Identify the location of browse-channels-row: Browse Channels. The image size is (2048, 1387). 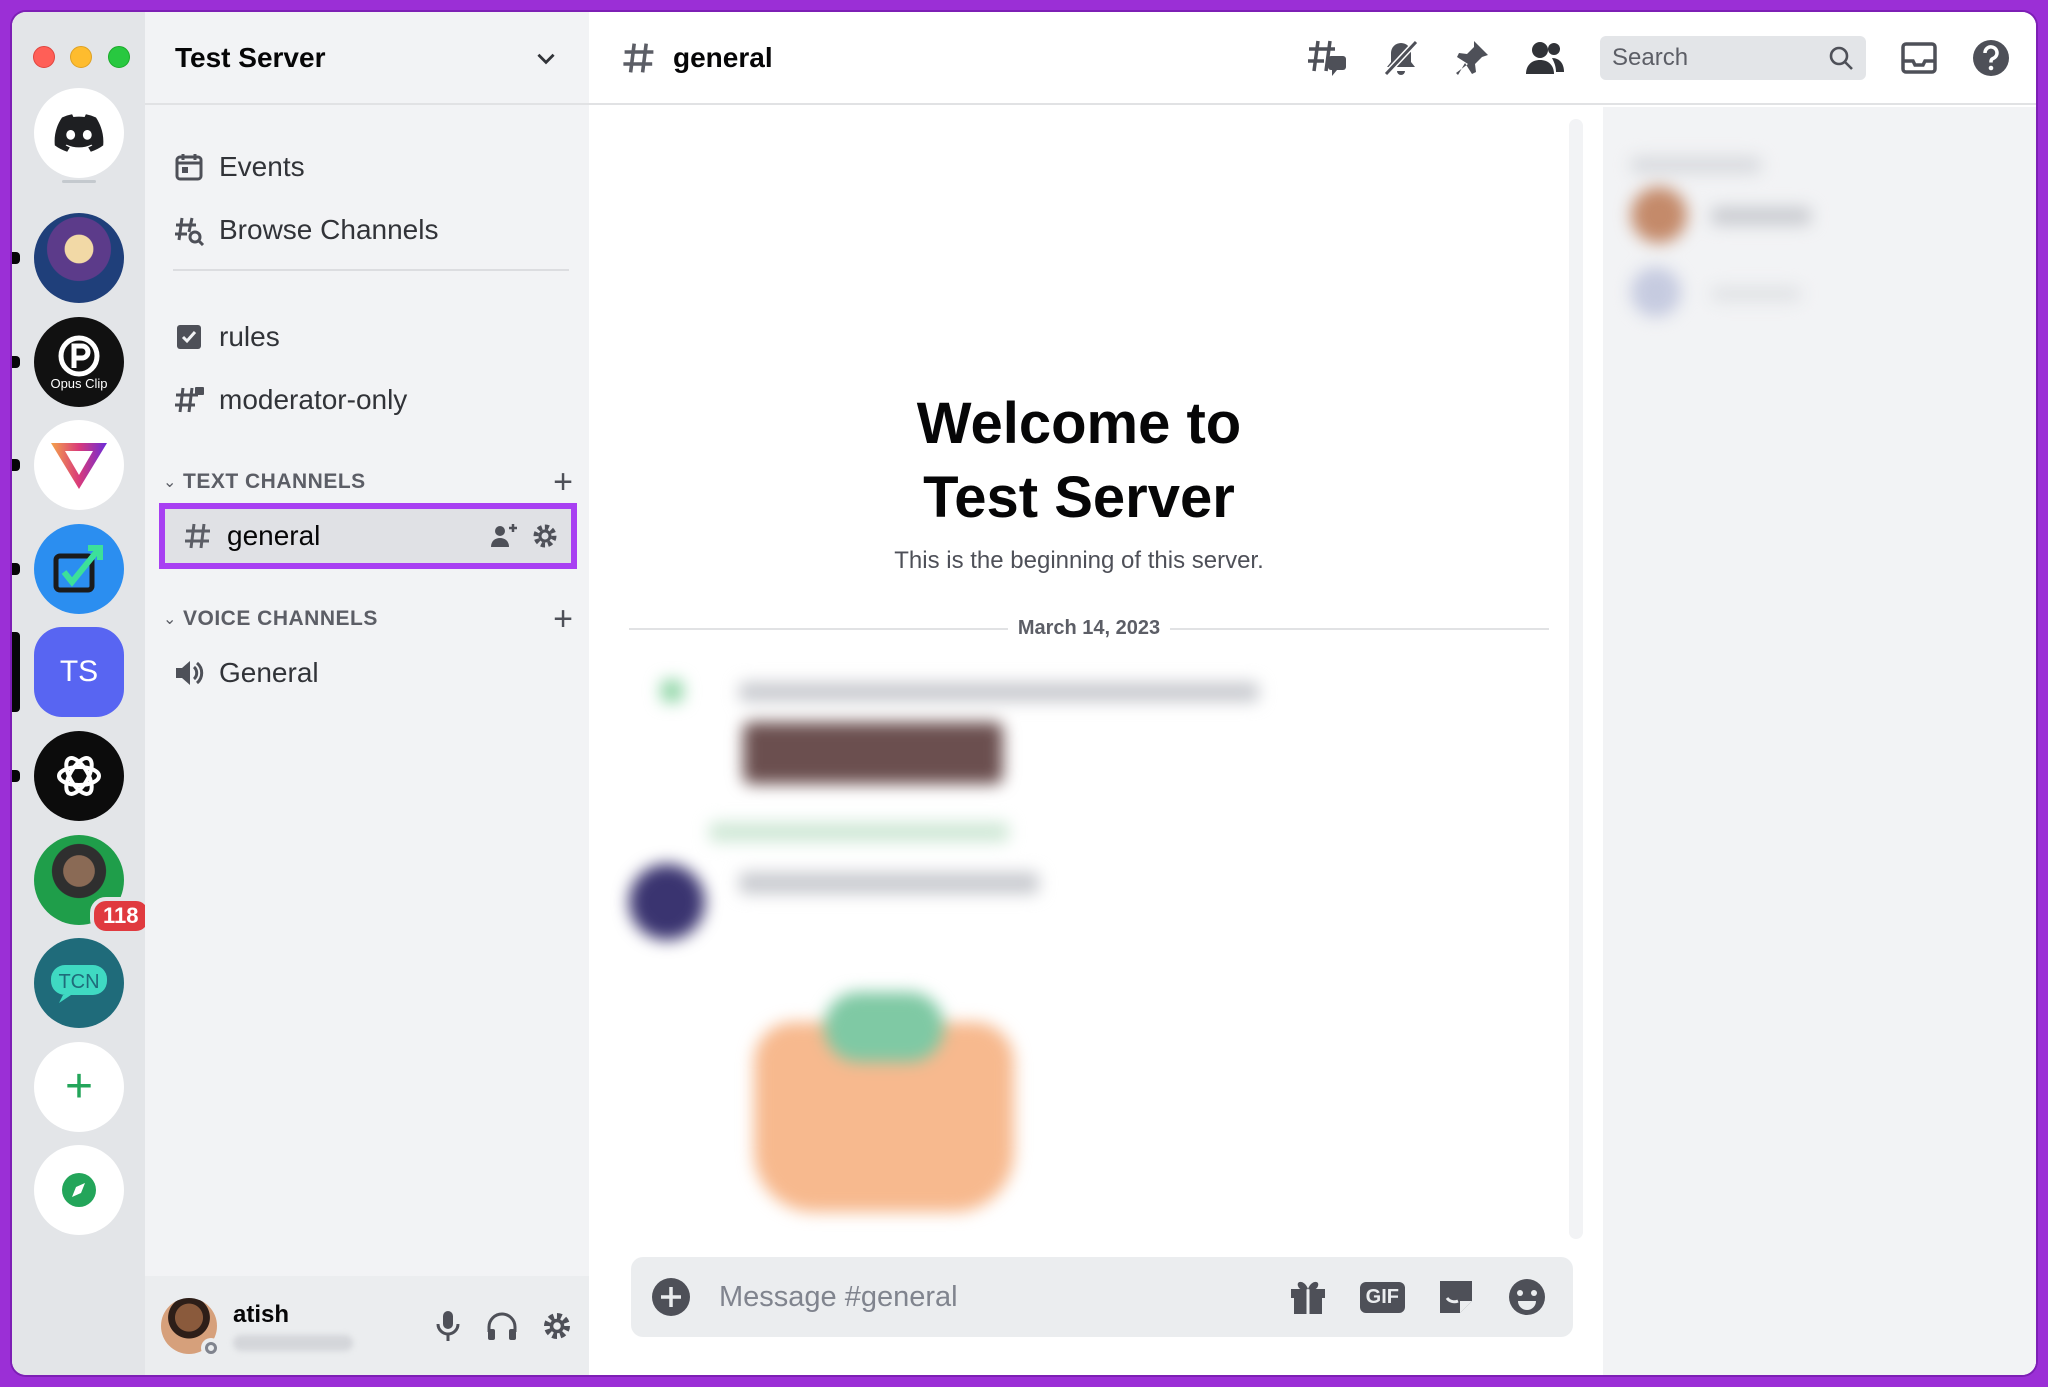
(305, 230).